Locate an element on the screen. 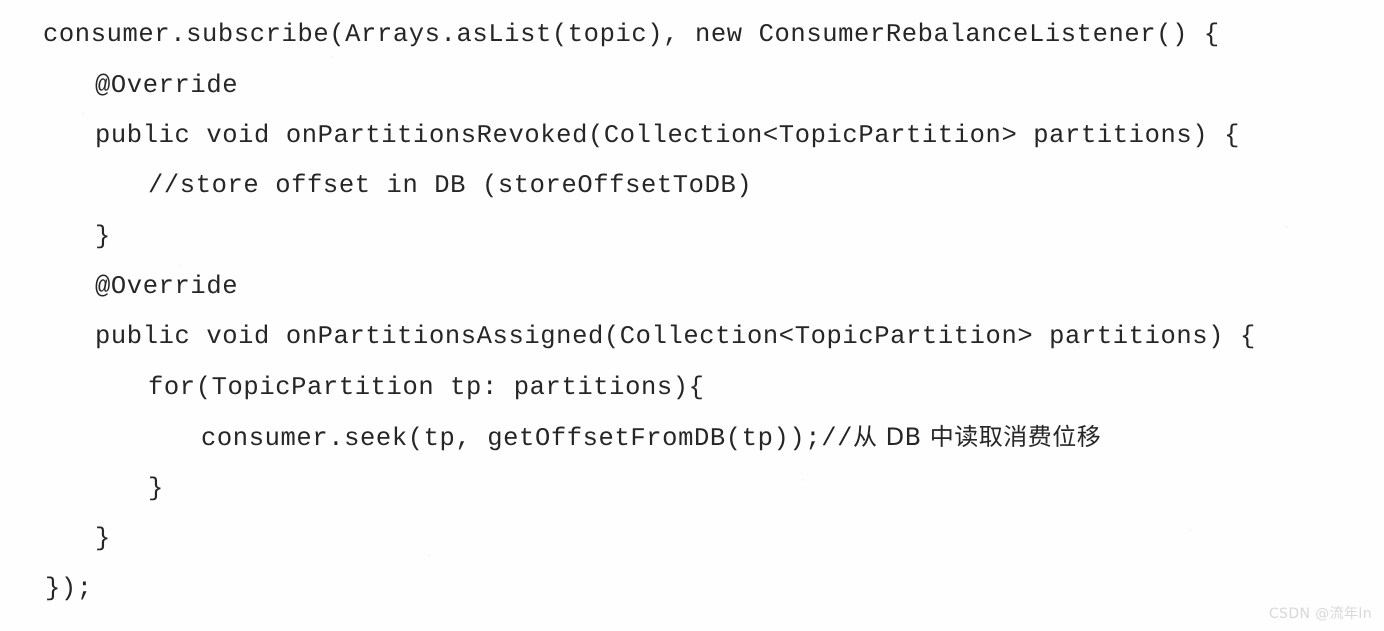 The height and width of the screenshot is (631, 1384). csdn-watermark: CSDN @流年ln is located at coordinates (1320, 614).